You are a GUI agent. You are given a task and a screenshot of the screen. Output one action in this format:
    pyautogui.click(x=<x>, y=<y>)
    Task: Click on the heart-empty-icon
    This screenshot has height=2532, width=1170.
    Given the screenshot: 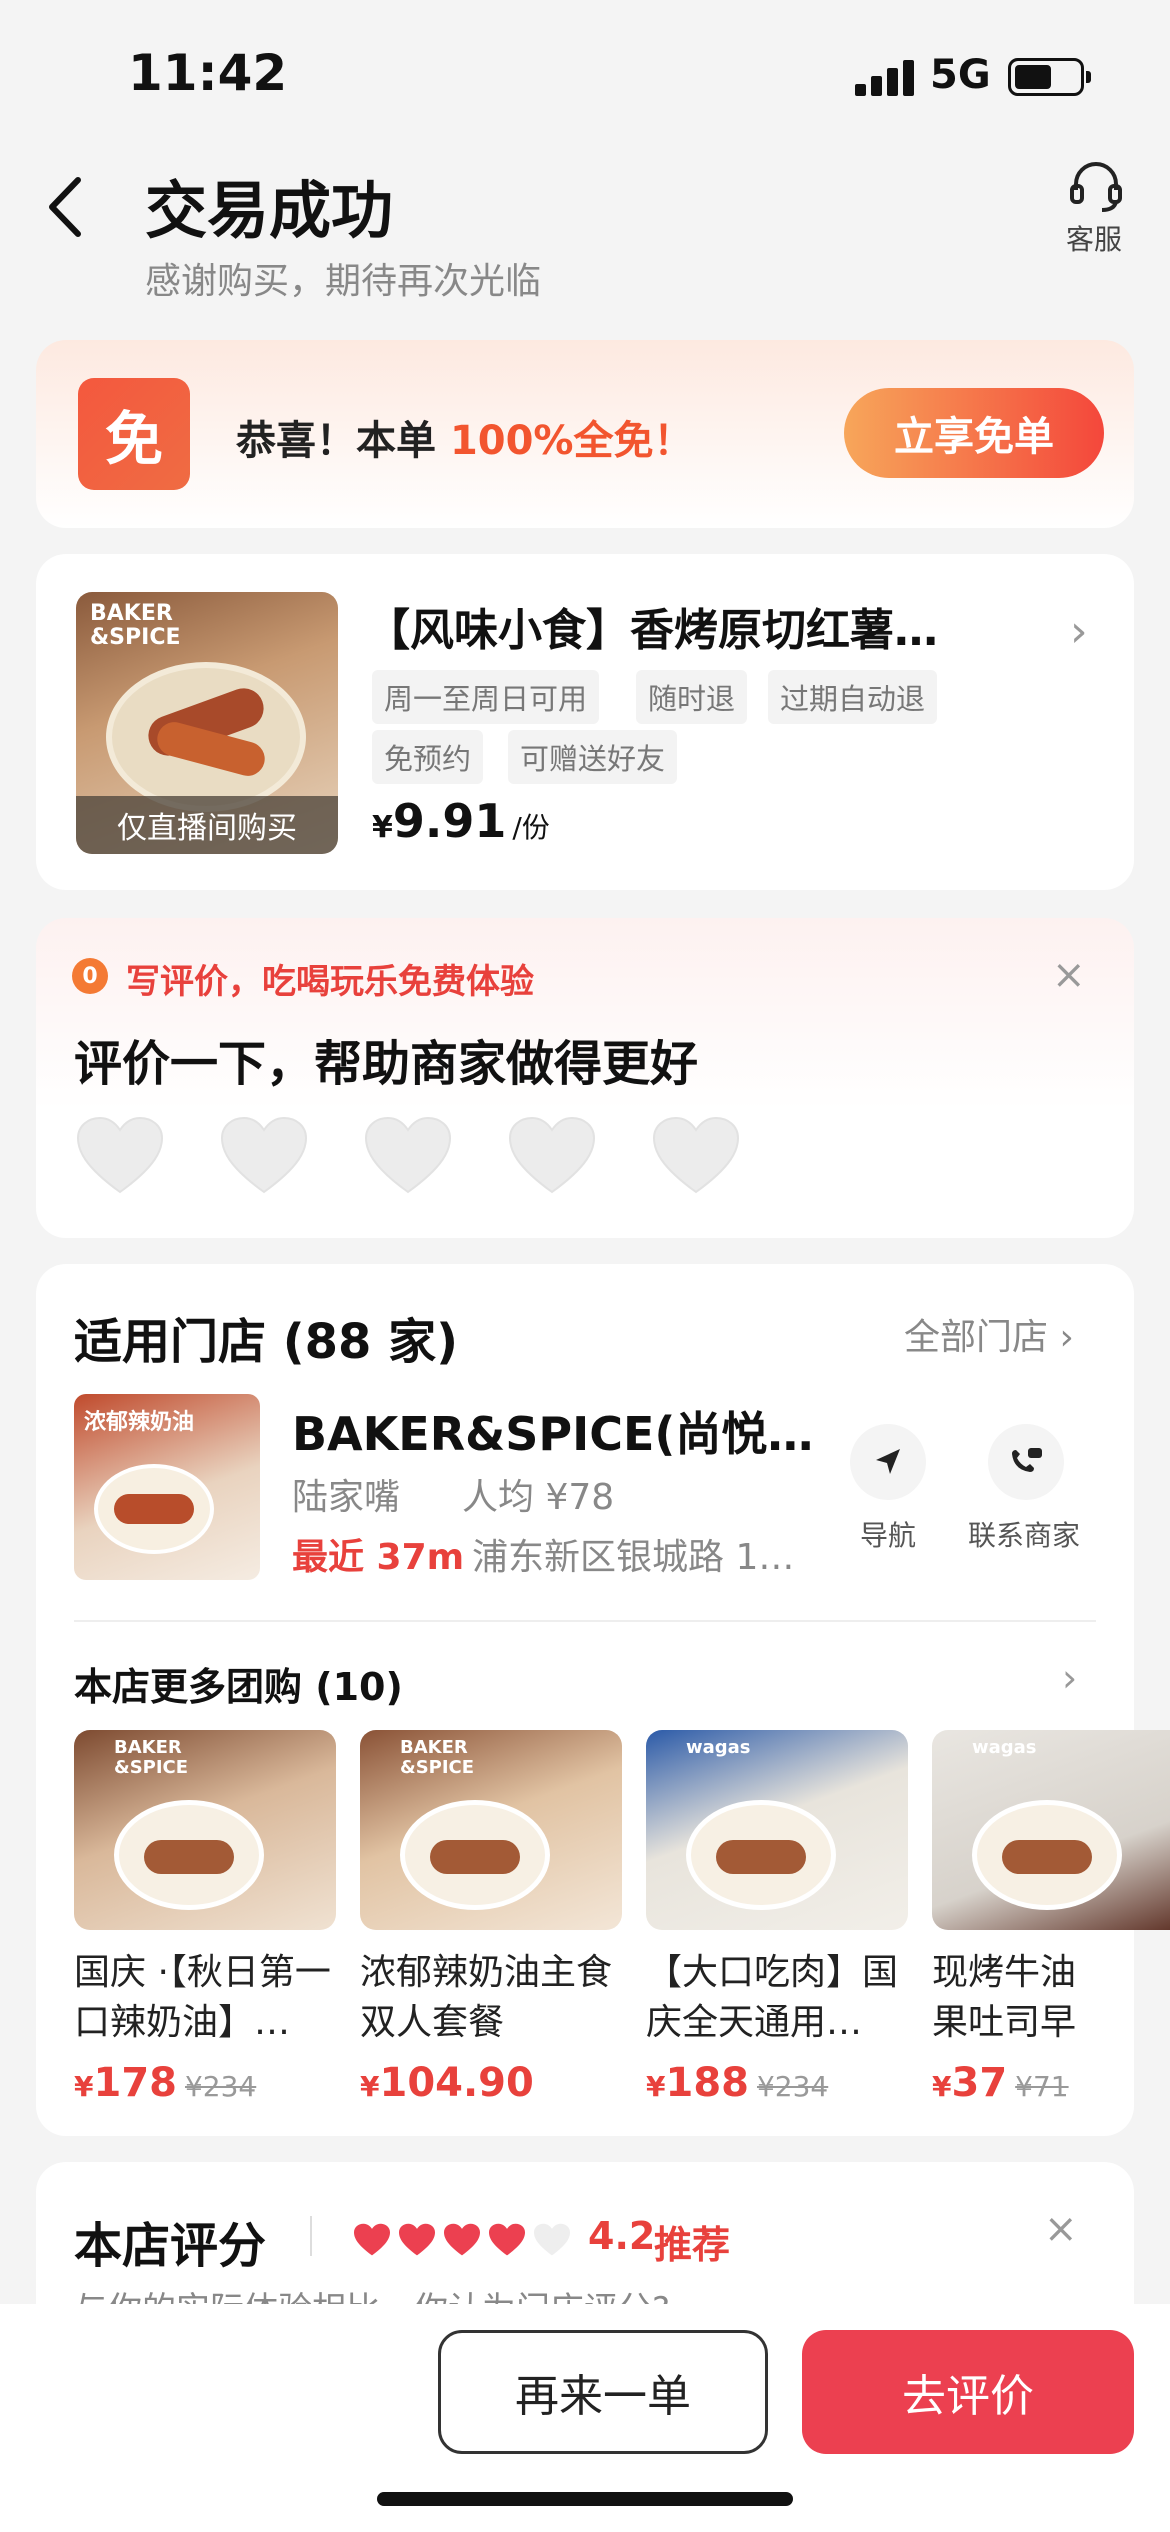 What is the action you would take?
    pyautogui.click(x=552, y=2240)
    